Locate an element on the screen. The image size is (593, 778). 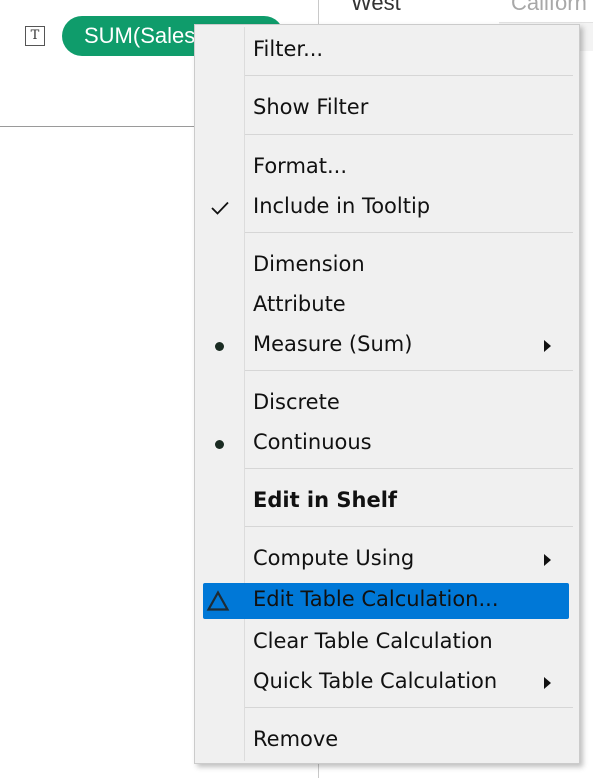
menu-item-attribute: Attribute is located at coordinates (386, 306).